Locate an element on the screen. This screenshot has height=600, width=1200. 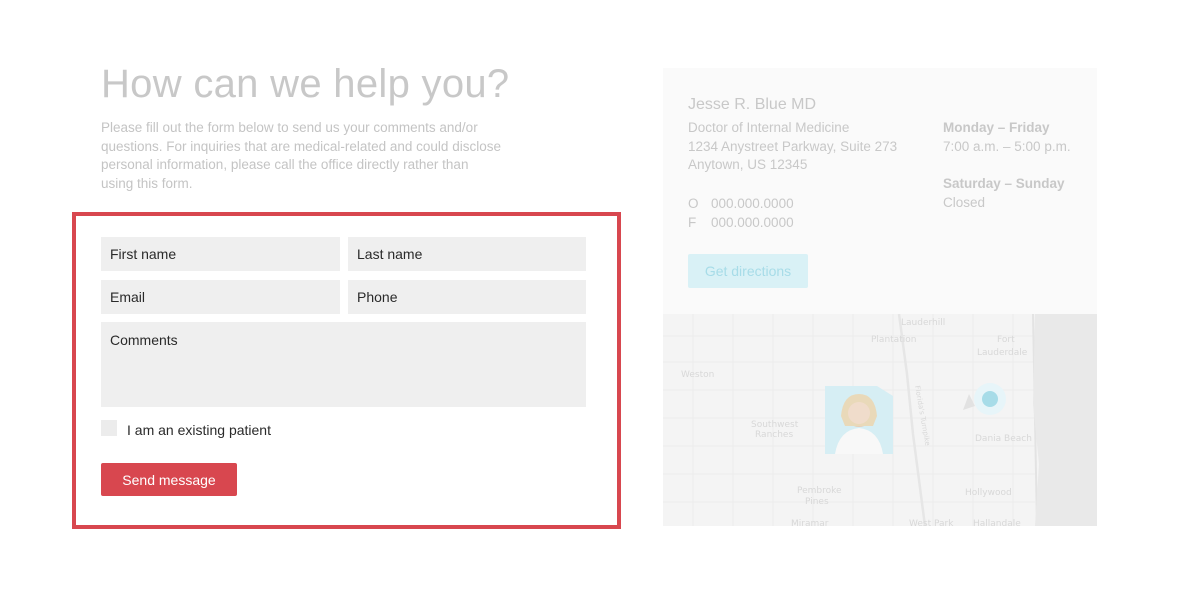
fax-number: 000.000.0000 is located at coordinates (752, 222).